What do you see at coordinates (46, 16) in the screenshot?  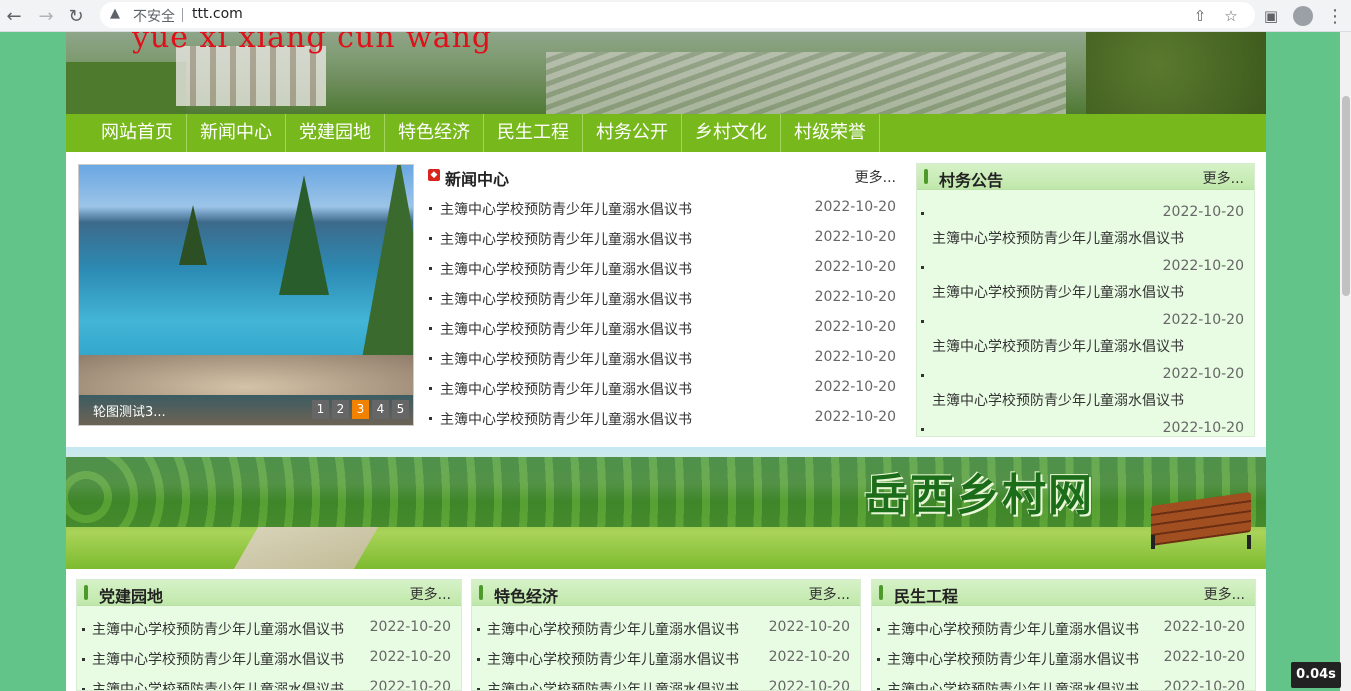 I see `forward-arrow-icon: →` at bounding box center [46, 16].